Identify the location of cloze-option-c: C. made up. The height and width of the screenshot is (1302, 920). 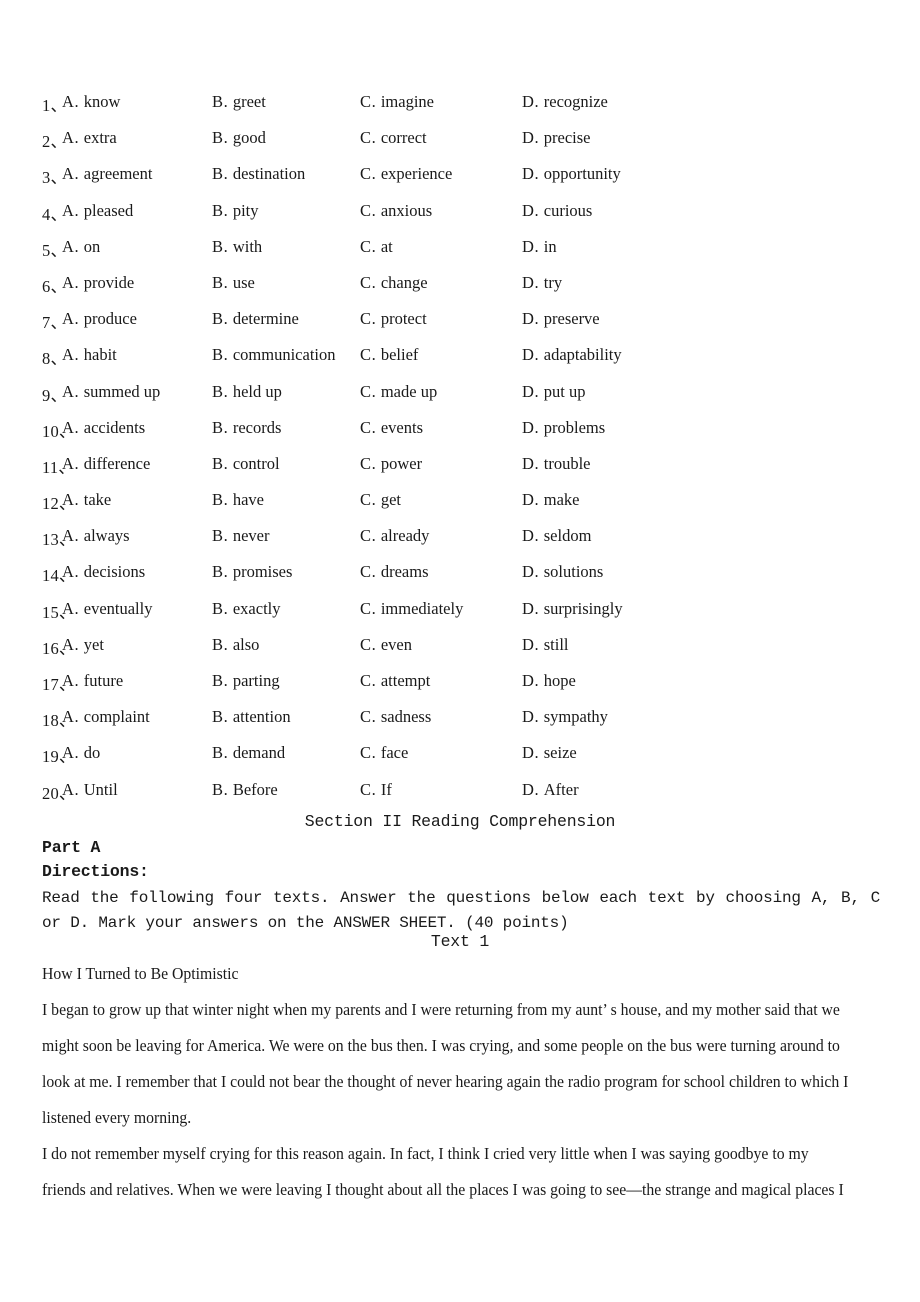
(398, 392).